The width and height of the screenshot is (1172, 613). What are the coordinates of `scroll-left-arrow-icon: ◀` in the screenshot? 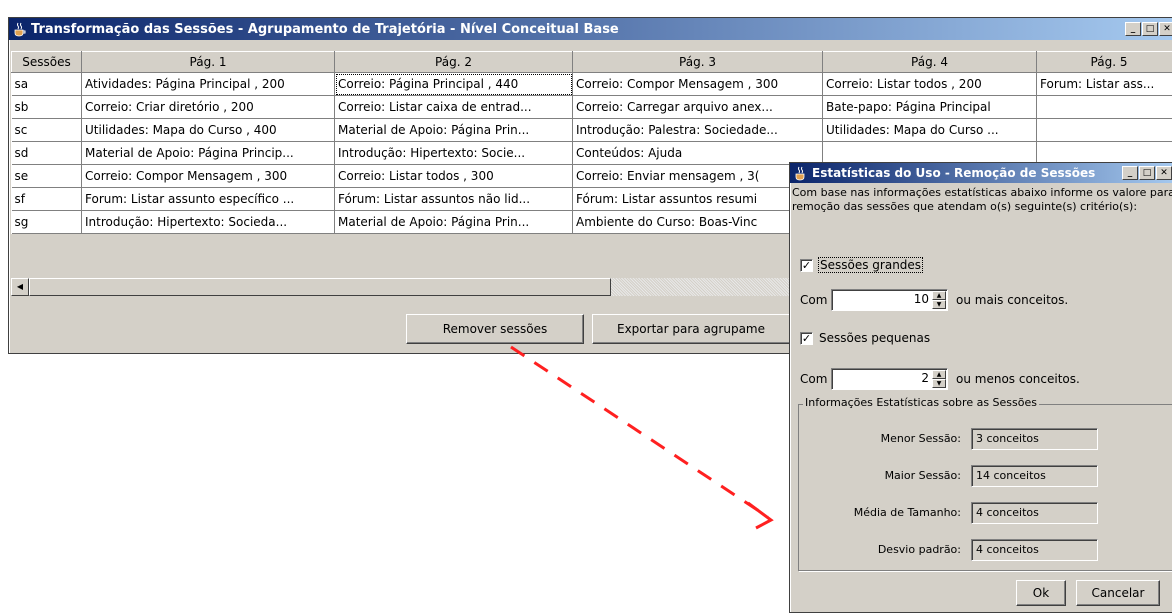 It's located at (20, 287).